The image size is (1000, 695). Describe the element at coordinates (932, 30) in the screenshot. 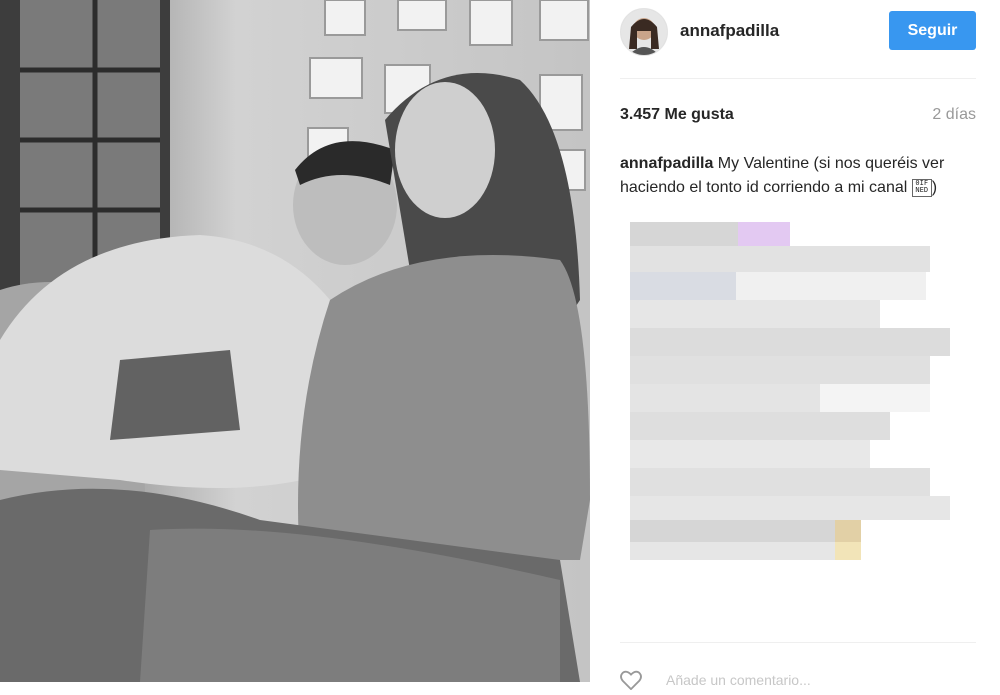

I see `follow-button: Seguir` at that location.